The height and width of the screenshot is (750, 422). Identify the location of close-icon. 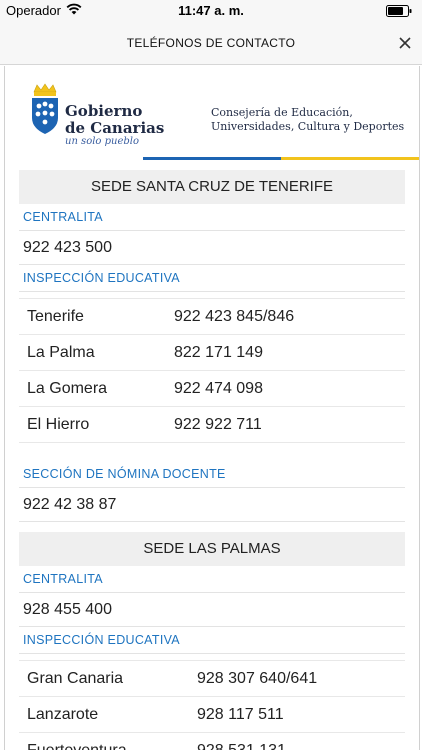
(405, 43).